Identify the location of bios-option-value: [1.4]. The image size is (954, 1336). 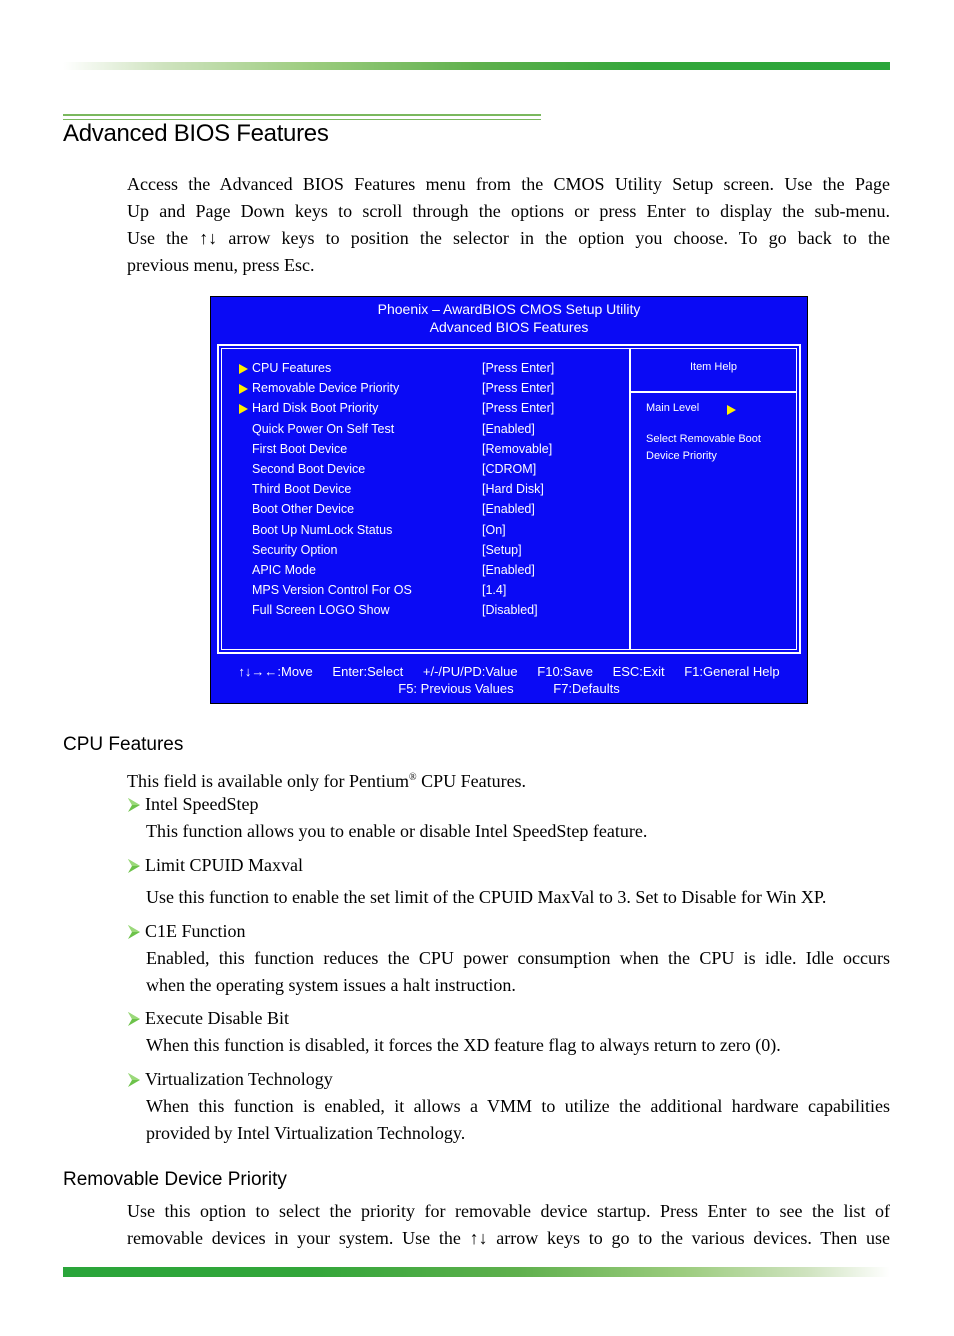
(494, 590).